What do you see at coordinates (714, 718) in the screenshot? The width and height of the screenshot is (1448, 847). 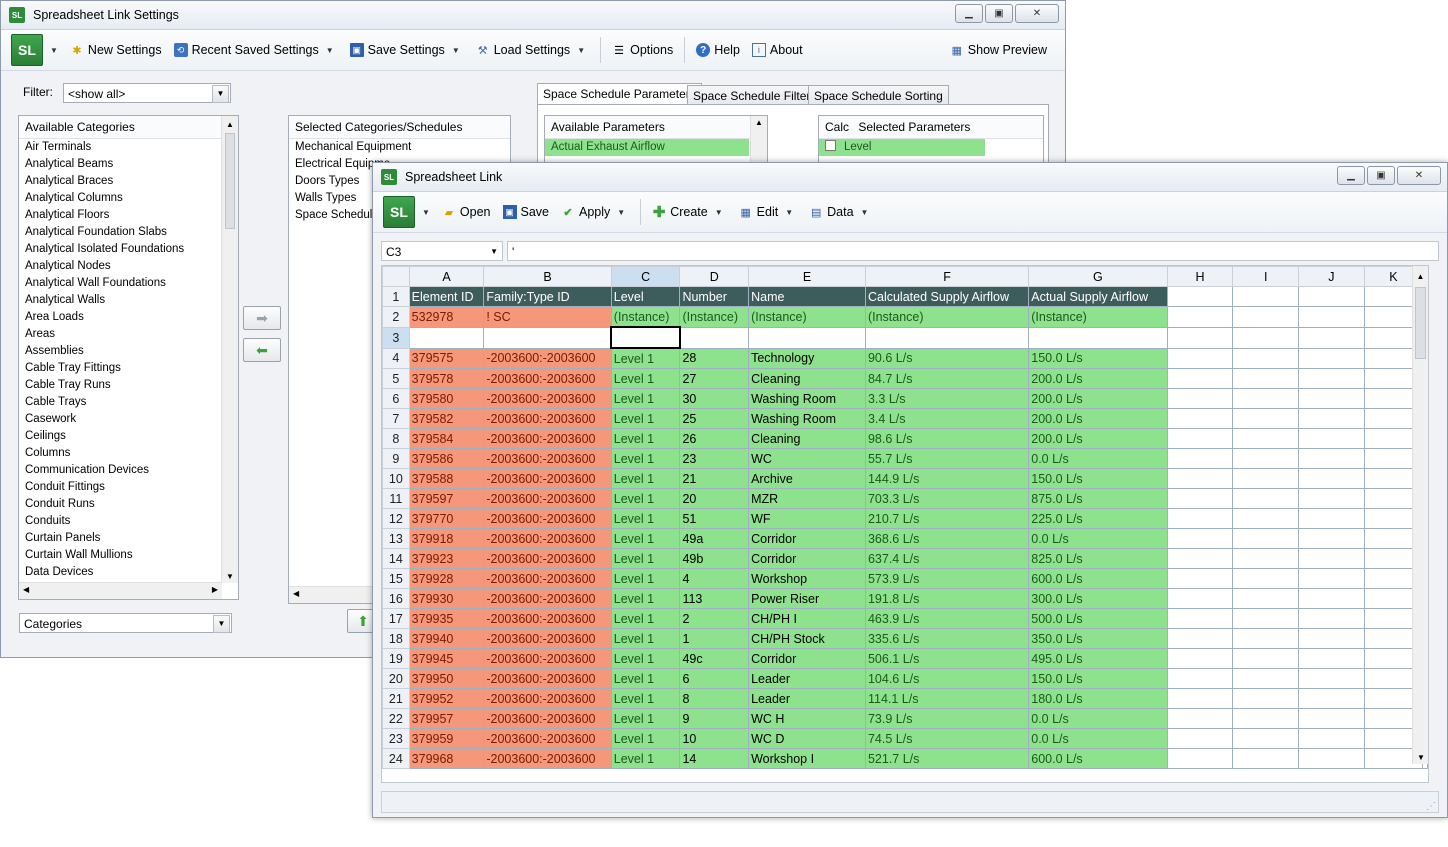 I see `cell: 9` at bounding box center [714, 718].